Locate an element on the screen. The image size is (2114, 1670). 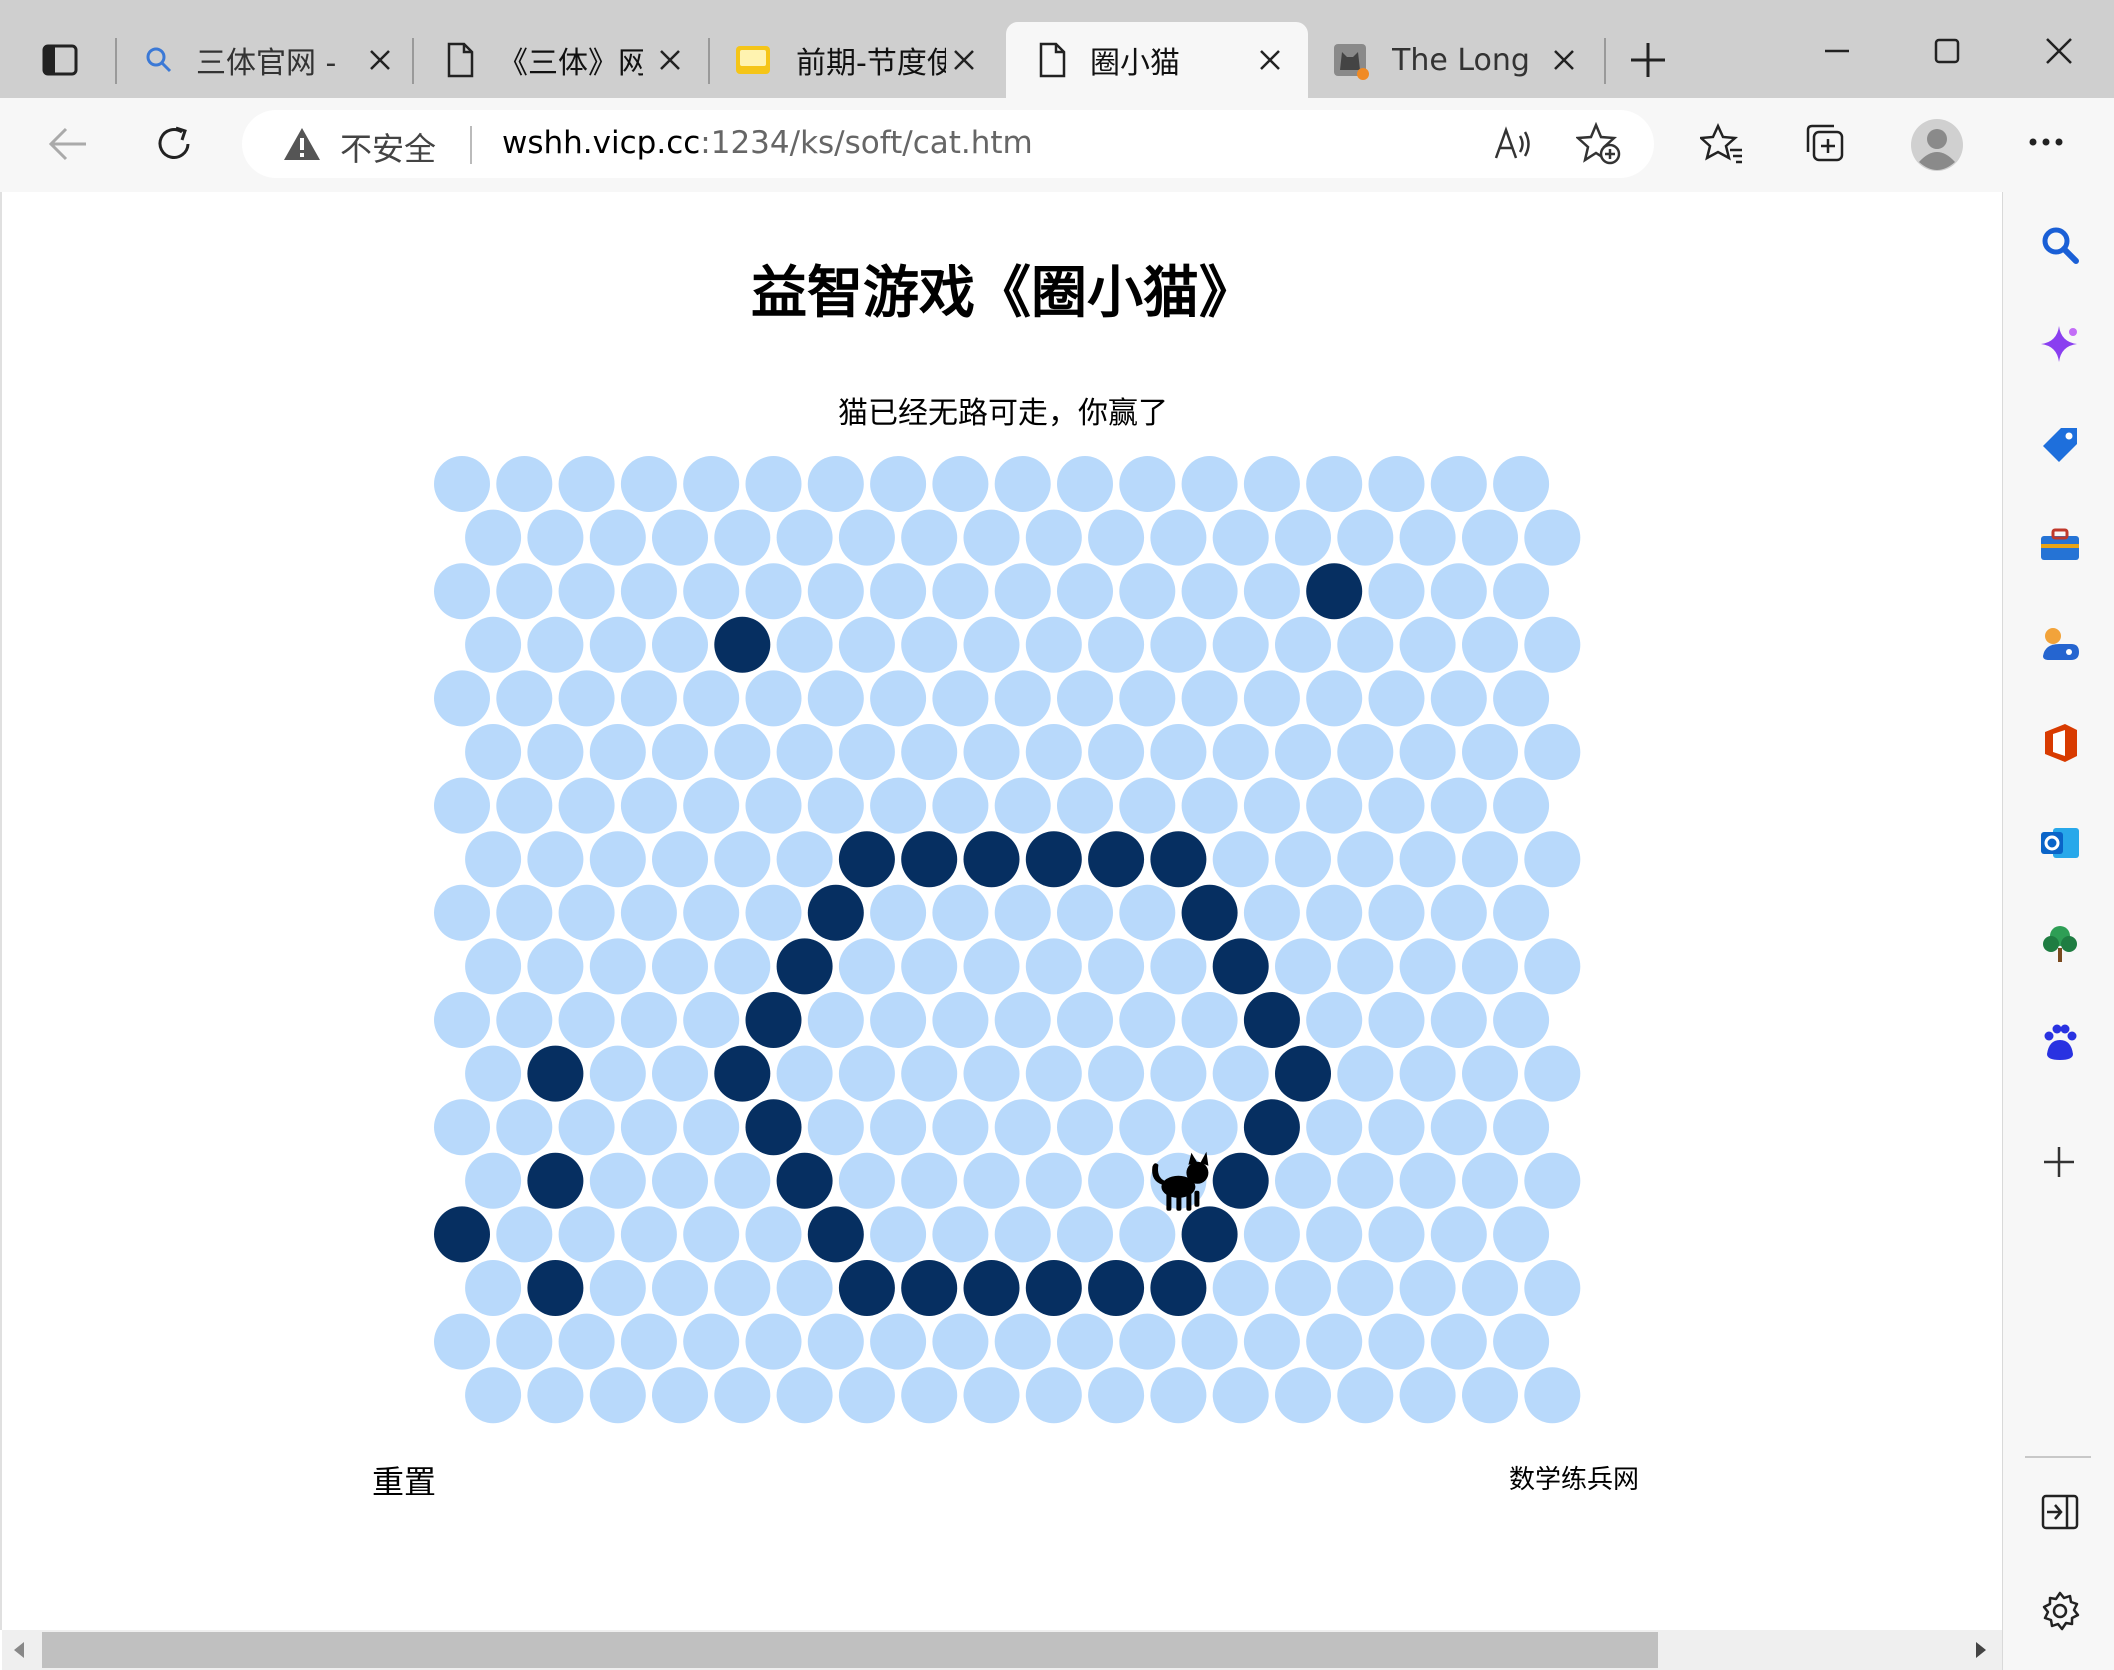
minimize-icon is located at coordinates (1837, 51).